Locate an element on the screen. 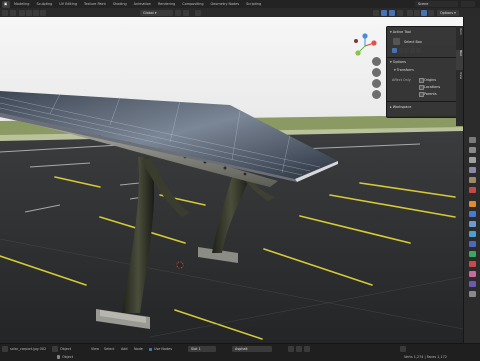 This screenshot has width=480, height=361. tab-rendering: Rendering is located at coordinates (166, 4).